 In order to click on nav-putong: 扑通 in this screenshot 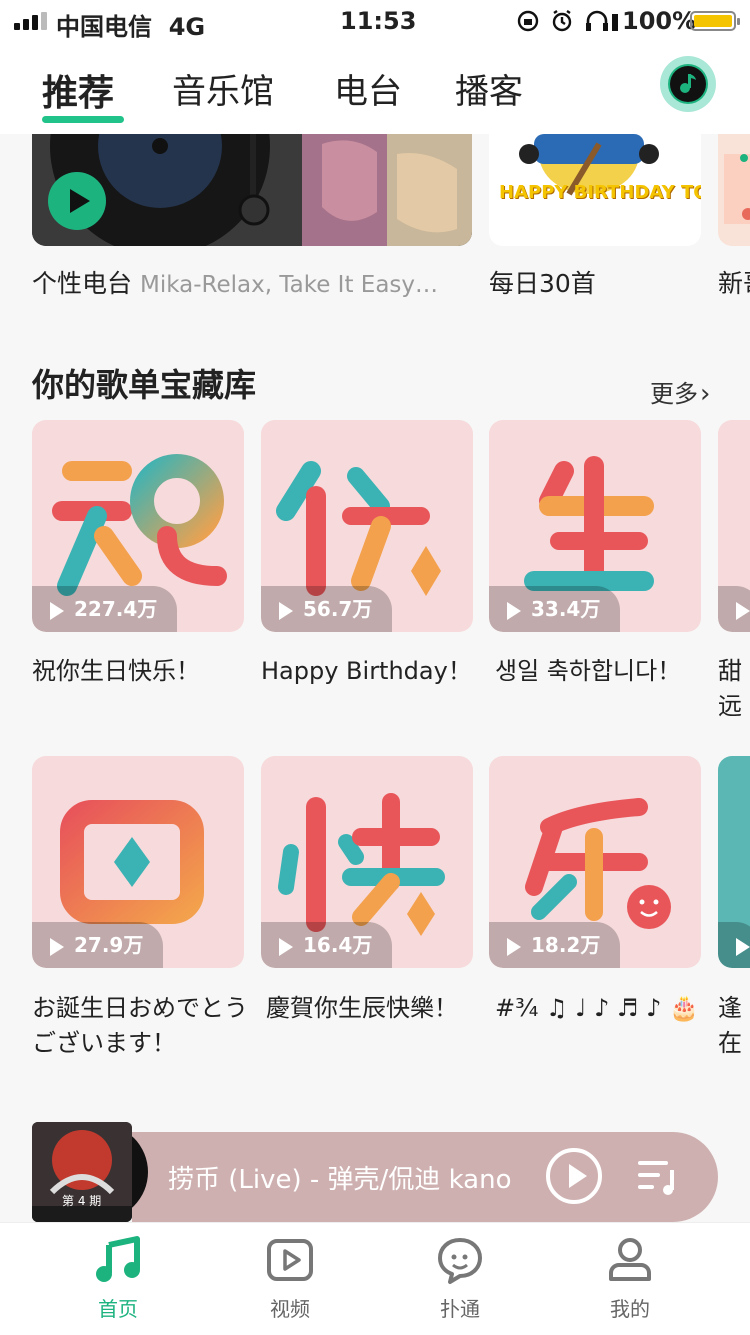, I will do `click(460, 1278)`.